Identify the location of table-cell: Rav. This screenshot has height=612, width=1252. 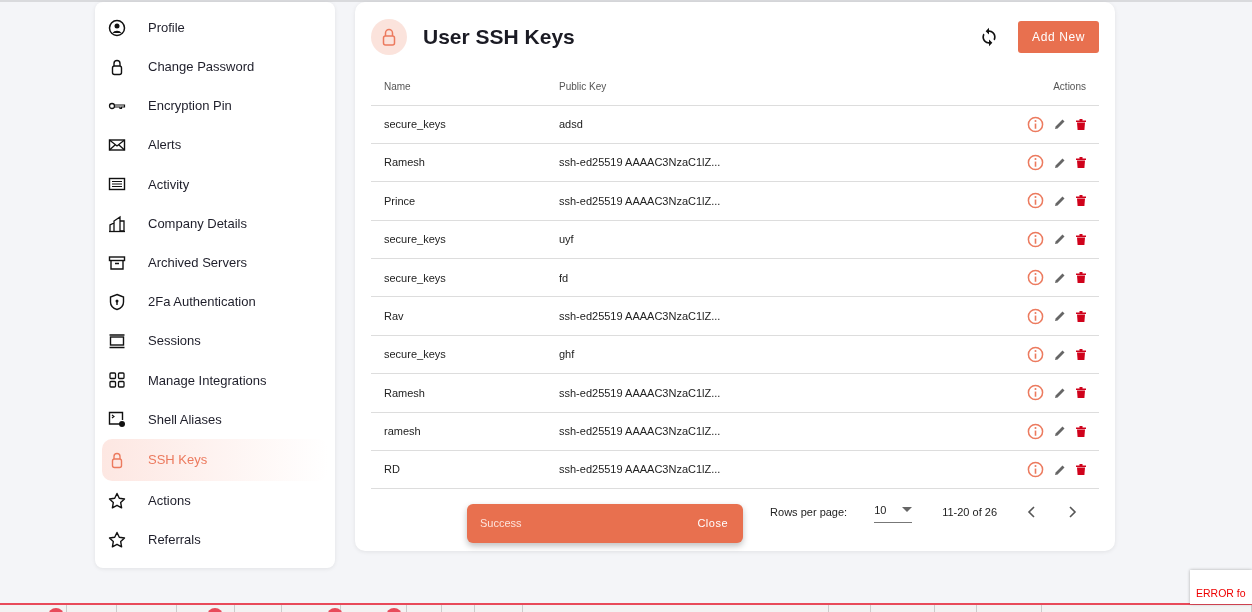
(394, 315).